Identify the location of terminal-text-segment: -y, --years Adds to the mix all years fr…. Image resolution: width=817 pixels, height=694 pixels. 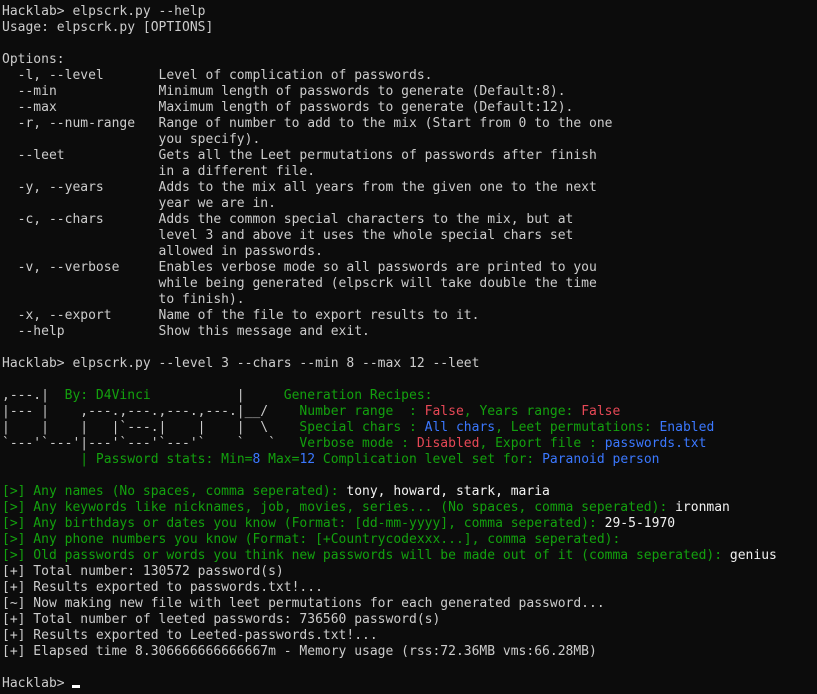
(299, 187).